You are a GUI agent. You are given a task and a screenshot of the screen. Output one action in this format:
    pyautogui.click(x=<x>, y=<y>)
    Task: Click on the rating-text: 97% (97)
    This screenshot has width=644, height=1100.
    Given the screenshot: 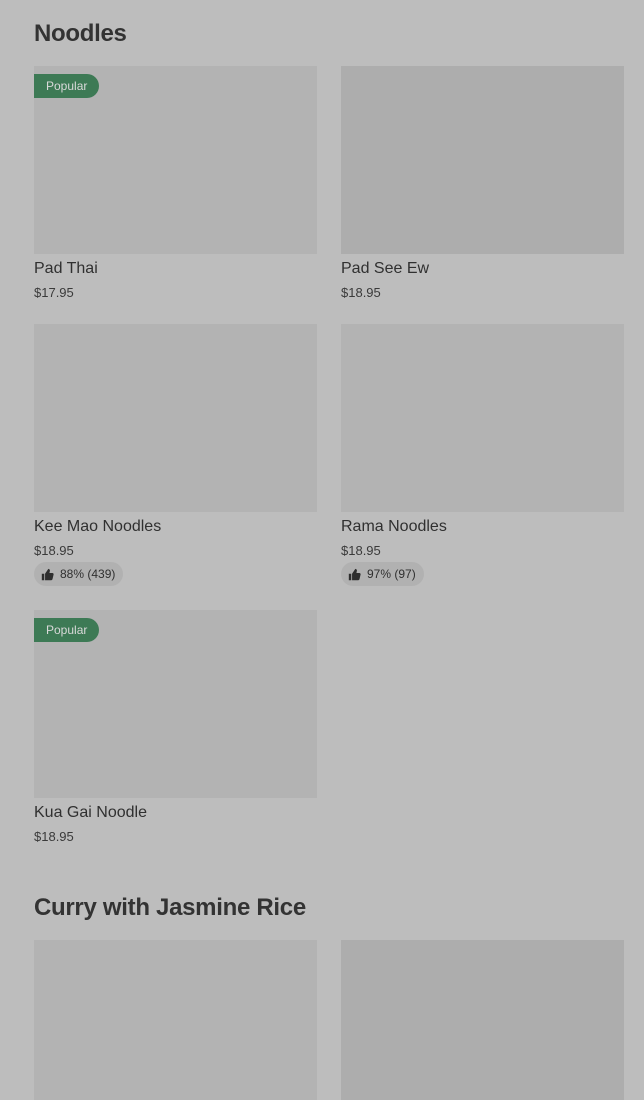 What is the action you would take?
    pyautogui.click(x=391, y=574)
    